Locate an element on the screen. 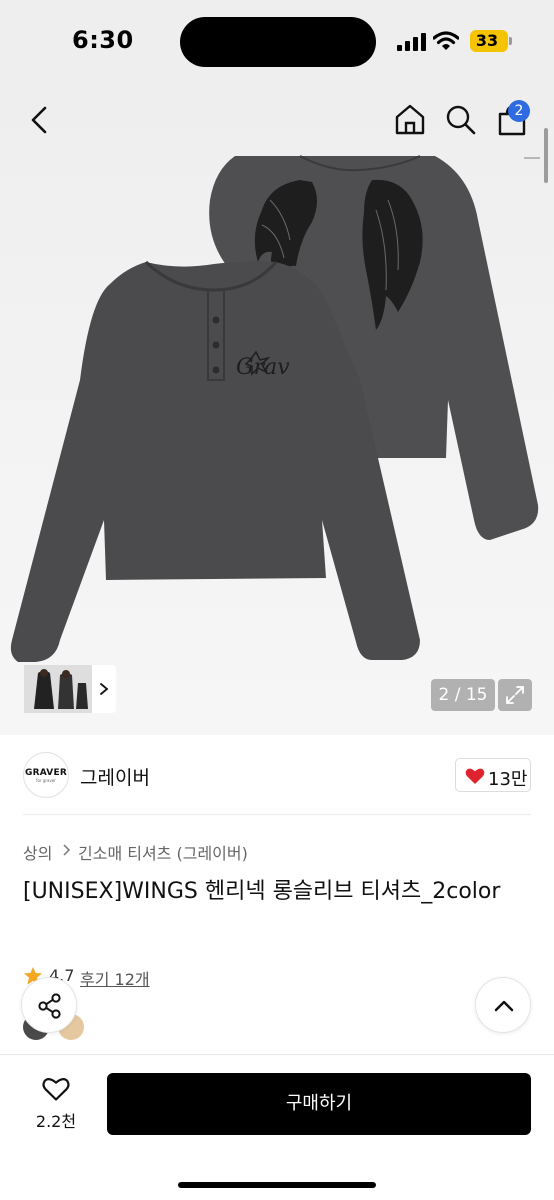  heart-icon is located at coordinates (475, 776).